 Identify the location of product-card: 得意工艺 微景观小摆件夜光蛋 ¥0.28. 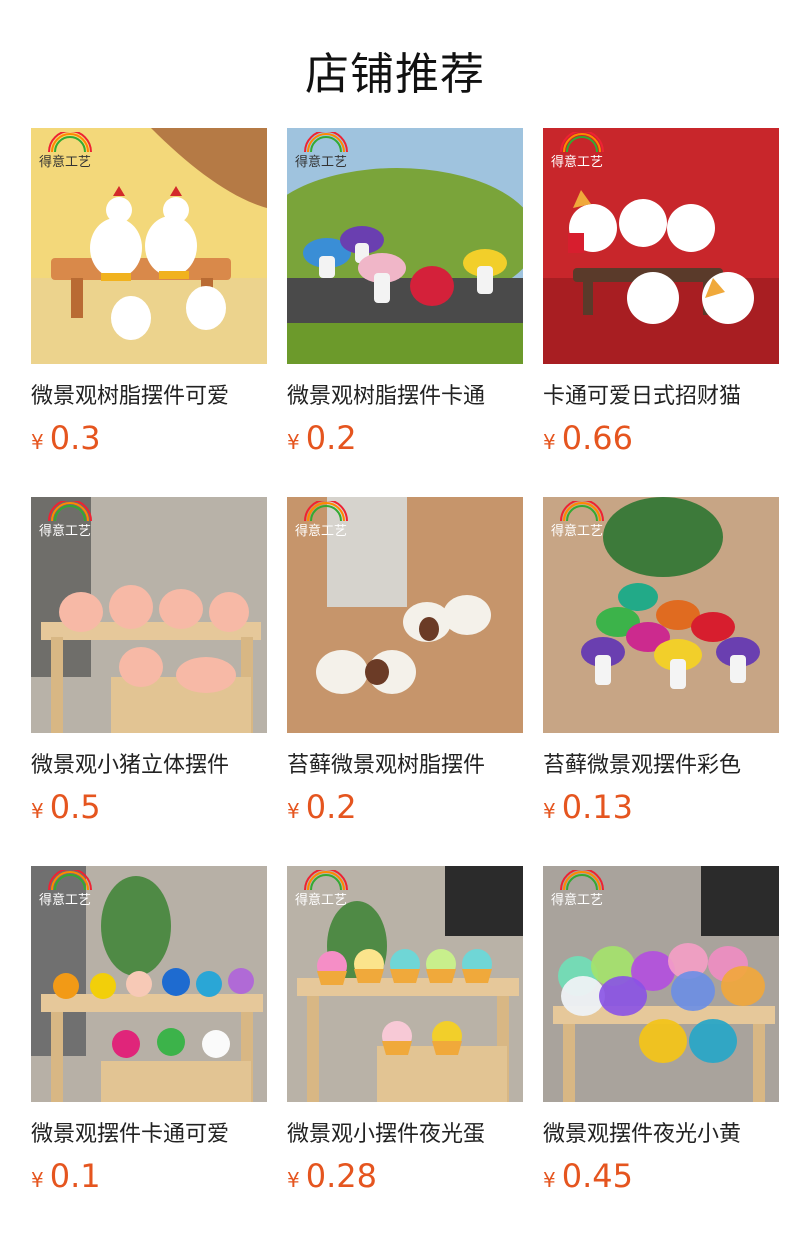
(405, 1033).